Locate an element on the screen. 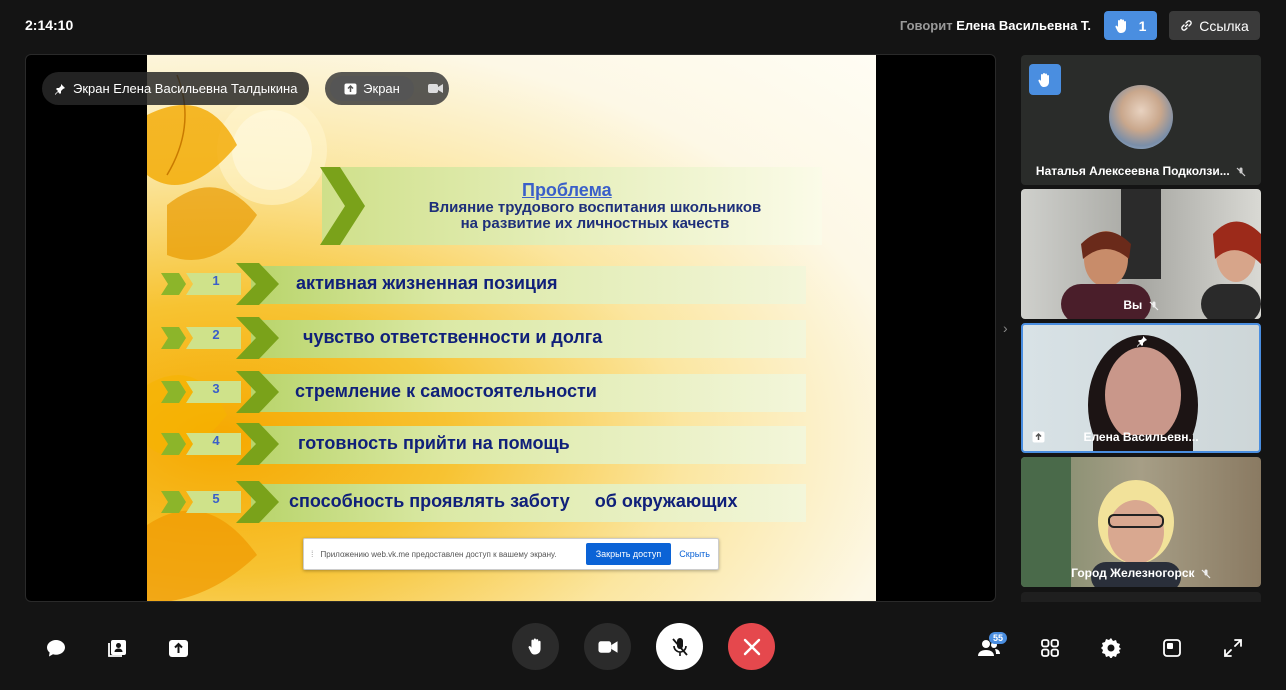  link-label: Ссылка is located at coordinates (1224, 25).